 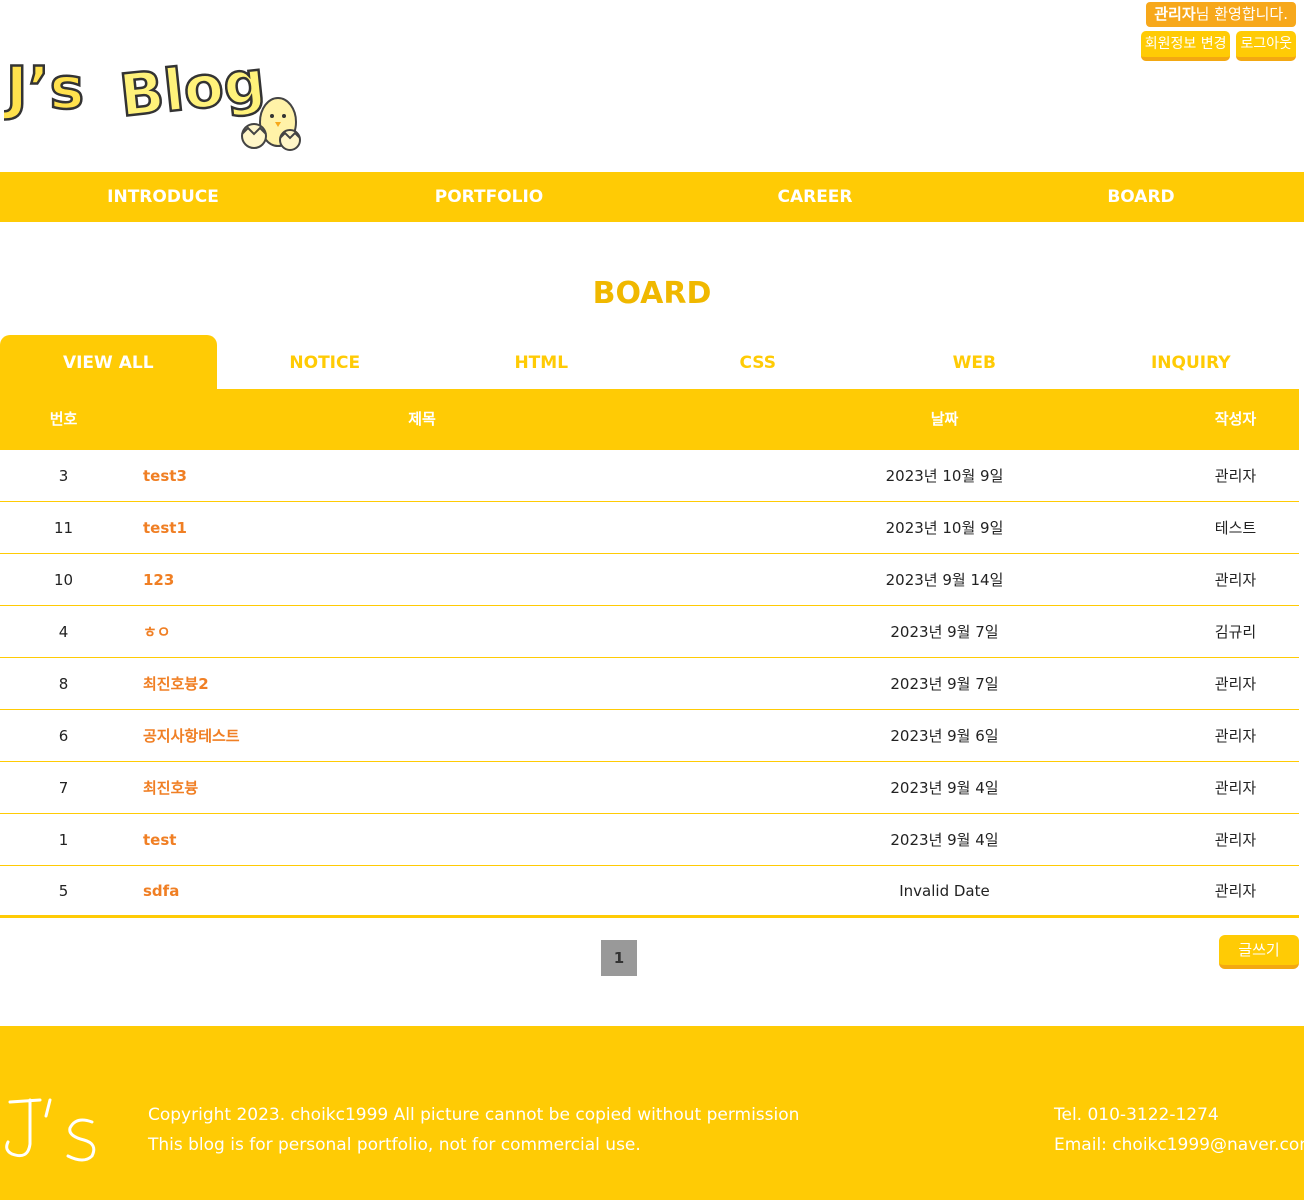 I want to click on nav-item-portfolio: PORTFOLIO, so click(x=489, y=197).